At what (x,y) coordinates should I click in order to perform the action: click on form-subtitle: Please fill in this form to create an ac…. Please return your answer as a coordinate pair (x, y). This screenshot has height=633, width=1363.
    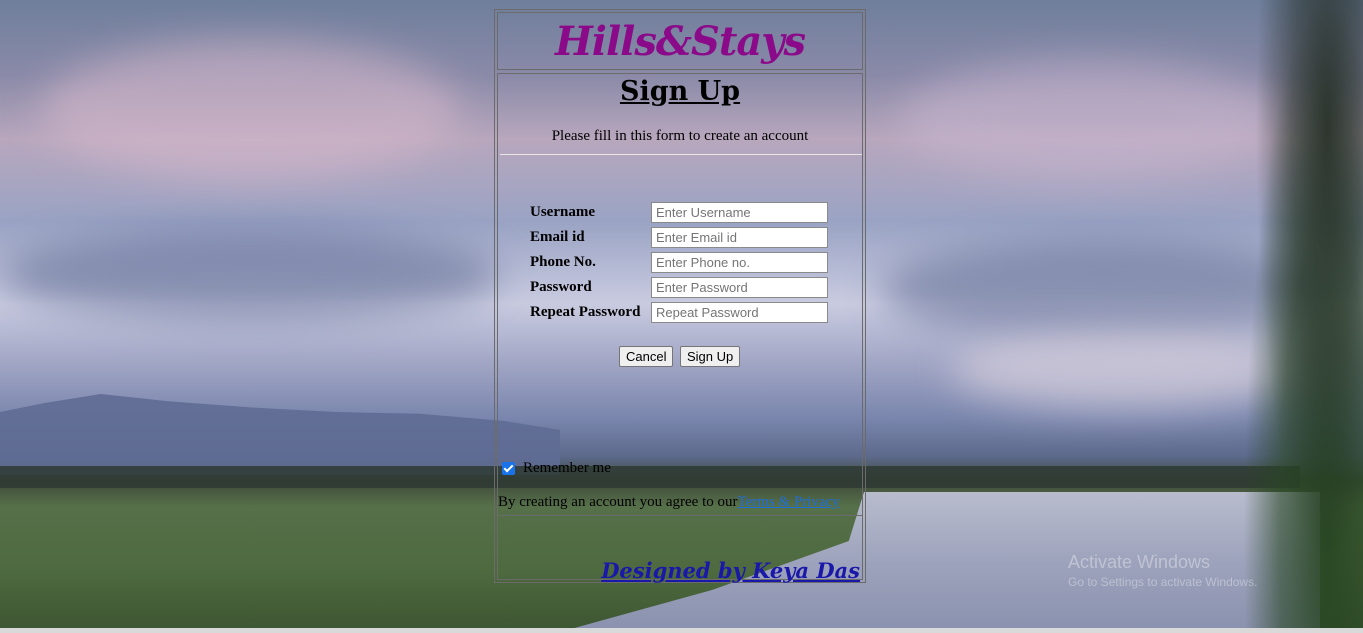
    Looking at the image, I should click on (680, 136).